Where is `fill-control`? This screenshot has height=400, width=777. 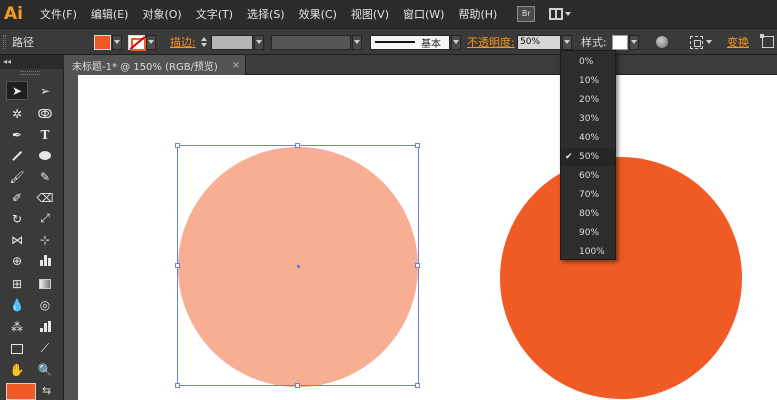 fill-control is located at coordinates (108, 42).